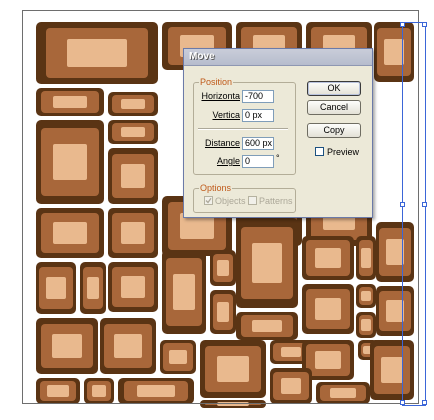 Image resolution: width=434 pixels, height=420 pixels. I want to click on cancel-button: Cancel, so click(334, 107).